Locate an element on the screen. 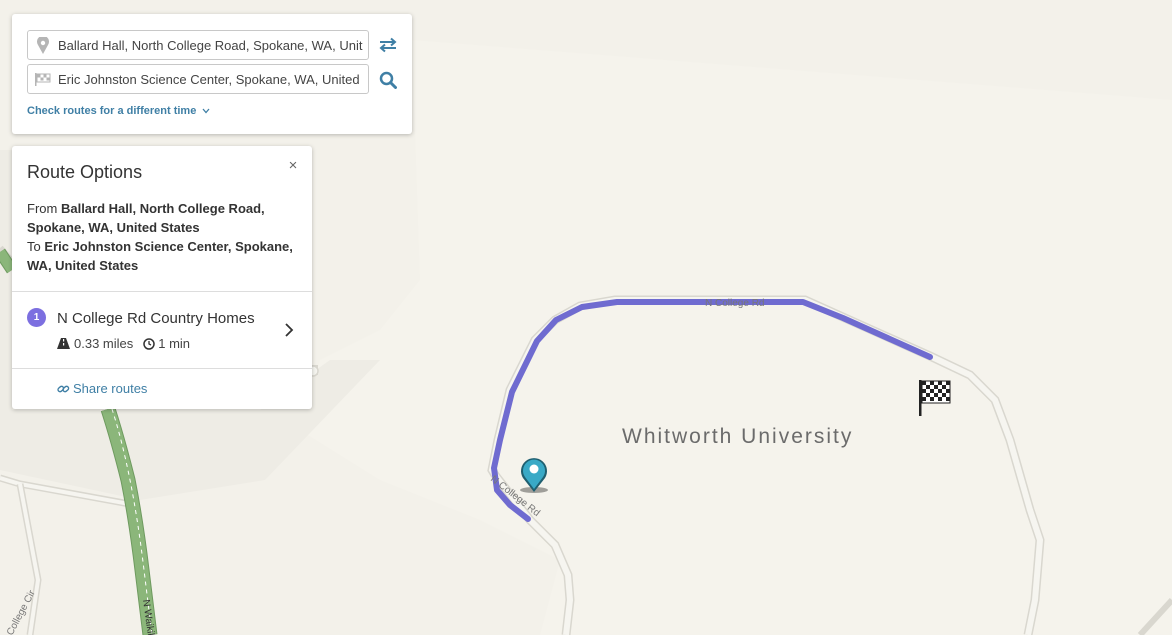  route-meta: 0.33 miles 1 min is located at coordinates (123, 343).